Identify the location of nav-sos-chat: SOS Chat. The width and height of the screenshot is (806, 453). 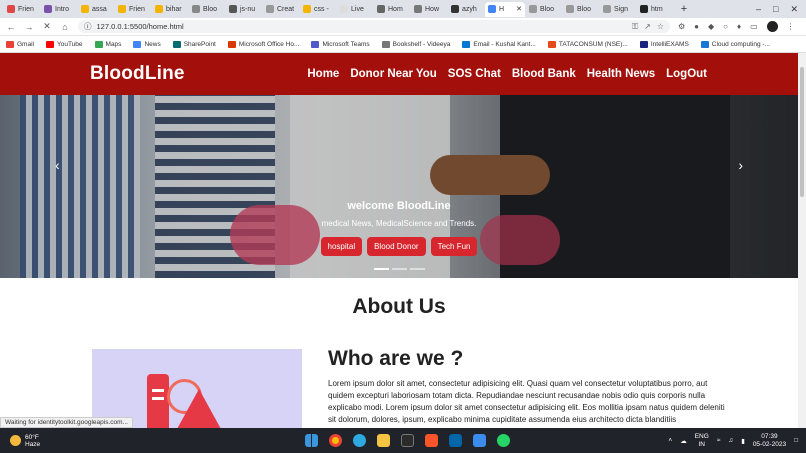
(474, 74).